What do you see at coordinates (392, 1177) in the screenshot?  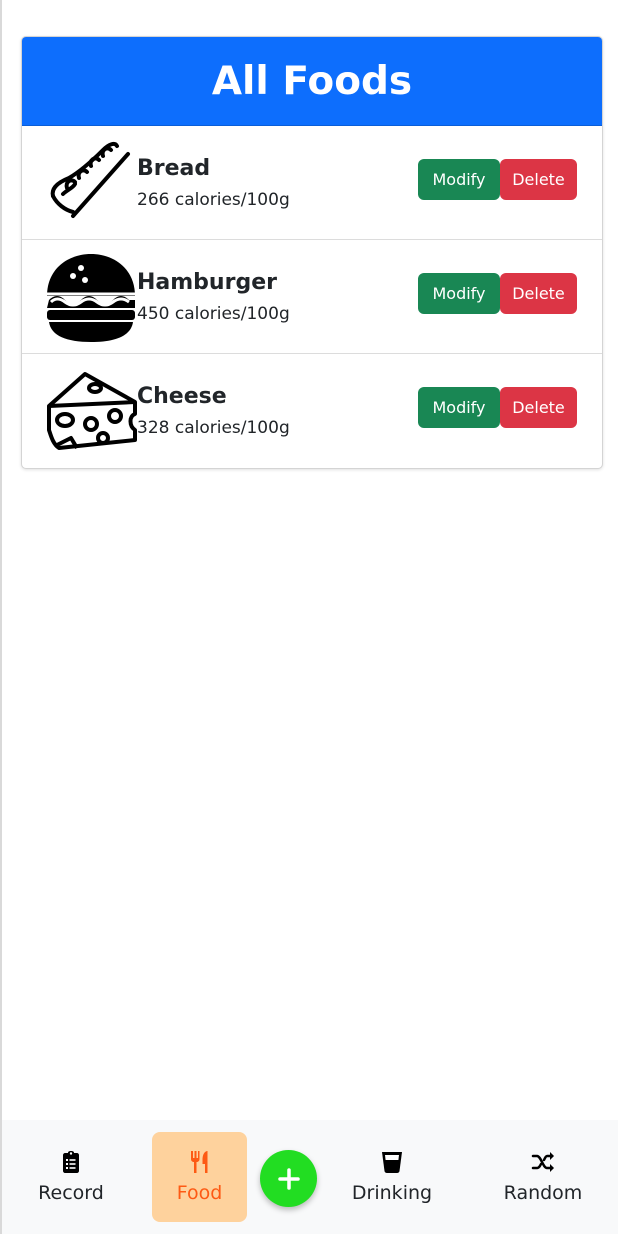 I see `nav-item-drinking: Drinking` at bounding box center [392, 1177].